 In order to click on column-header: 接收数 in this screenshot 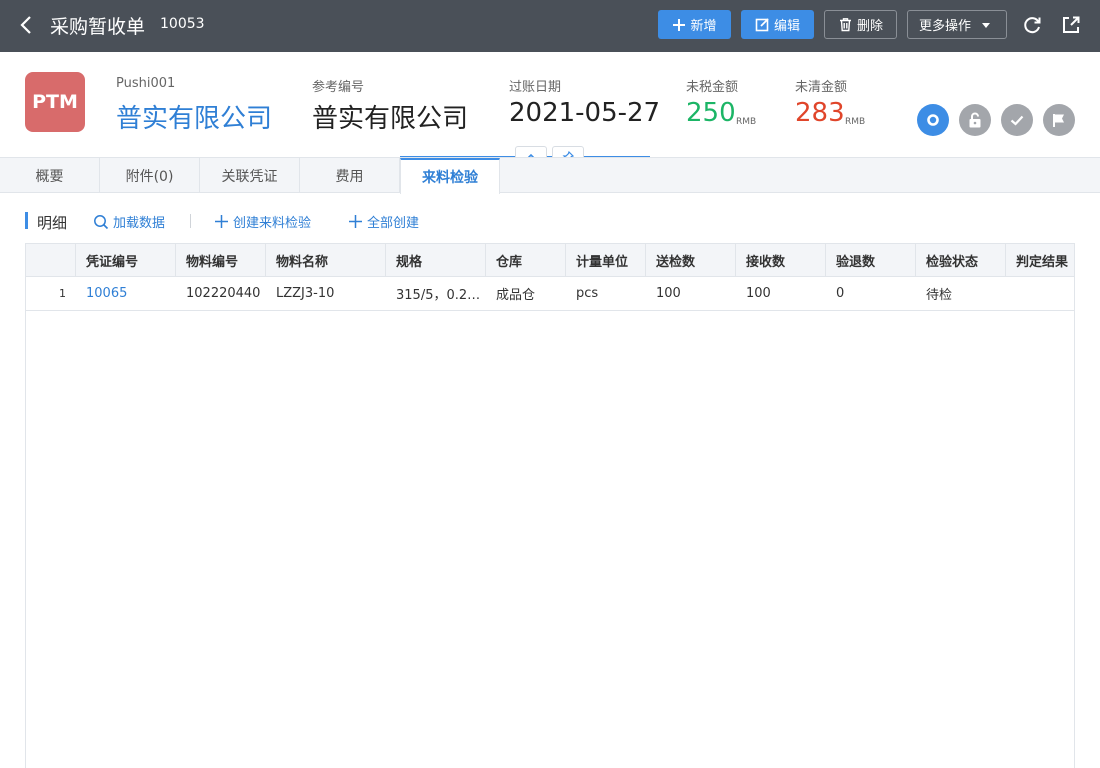, I will do `click(781, 260)`.